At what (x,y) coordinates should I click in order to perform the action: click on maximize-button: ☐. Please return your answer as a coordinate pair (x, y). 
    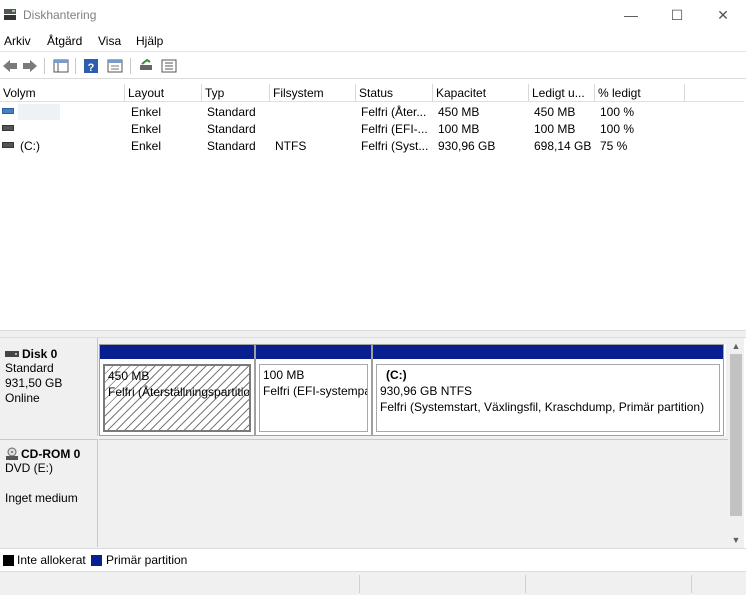
    Looking at the image, I should click on (677, 15).